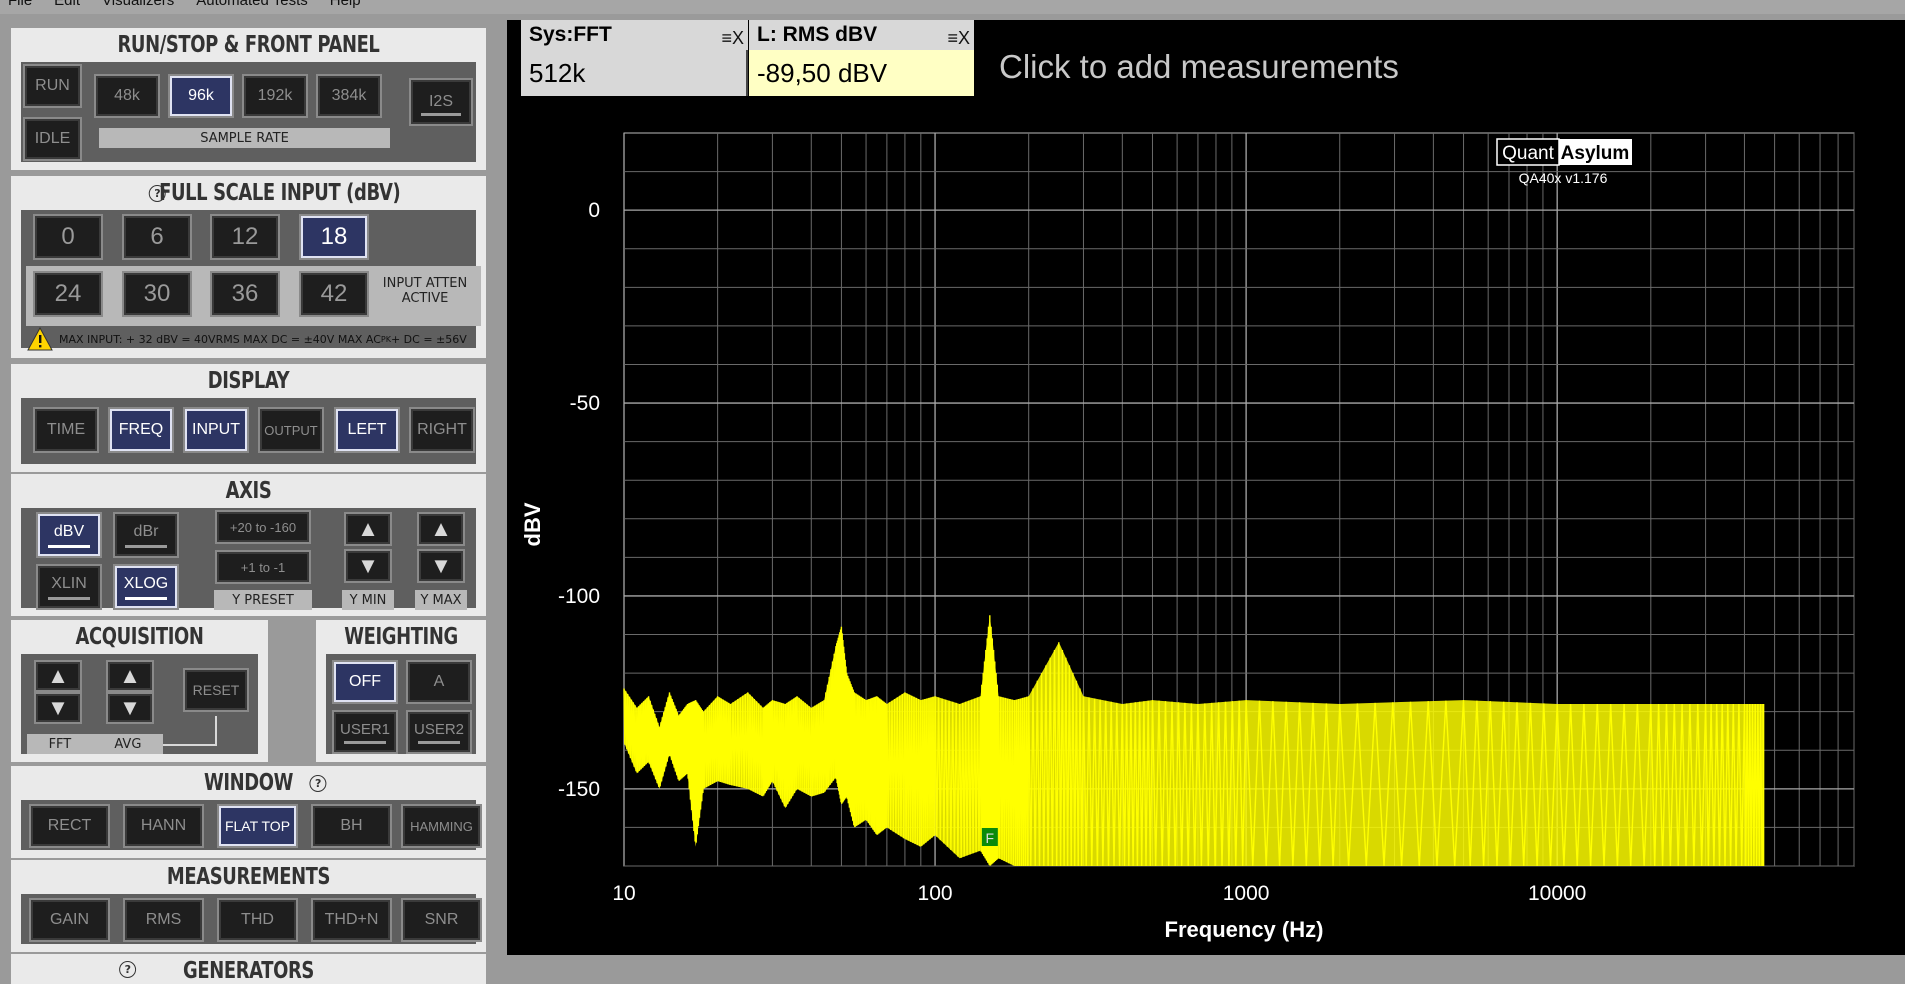 This screenshot has height=984, width=1905. Describe the element at coordinates (585, 403) in the screenshot. I see `y-tick-label: -50` at that location.